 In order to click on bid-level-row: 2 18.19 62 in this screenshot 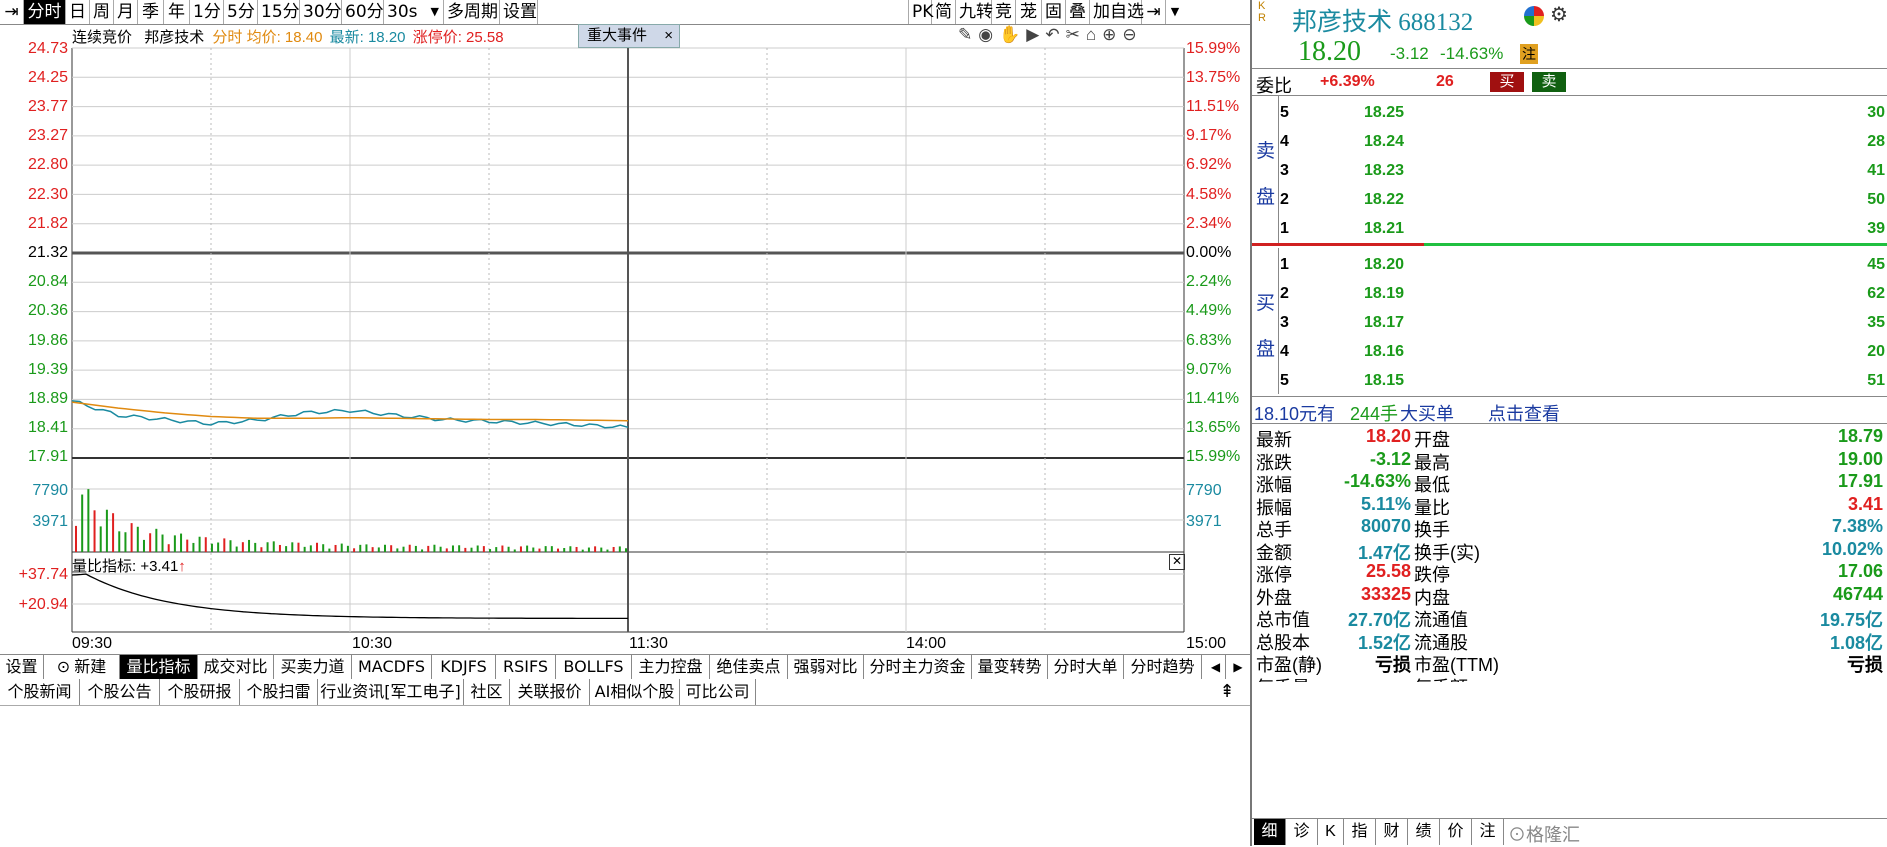, I will do `click(1582, 293)`.